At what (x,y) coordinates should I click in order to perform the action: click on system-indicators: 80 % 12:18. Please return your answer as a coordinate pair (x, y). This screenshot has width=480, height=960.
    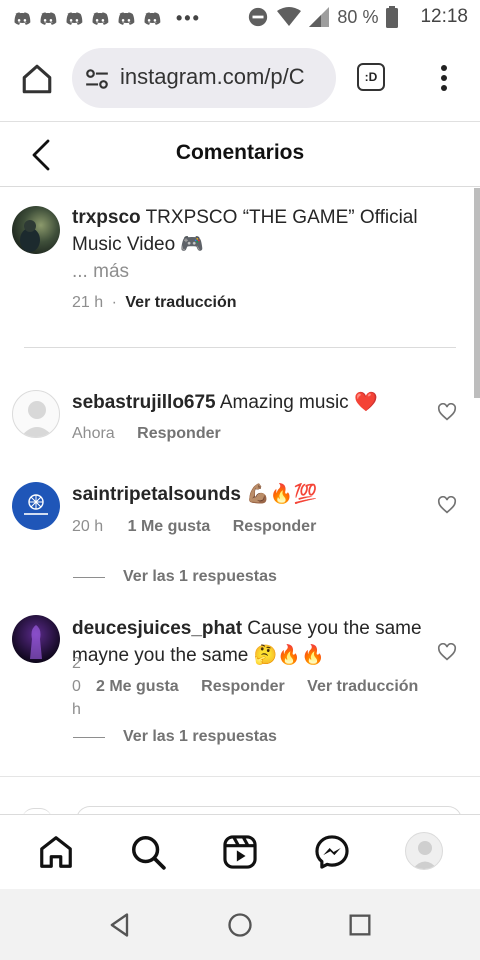
    Looking at the image, I should click on (357, 17).